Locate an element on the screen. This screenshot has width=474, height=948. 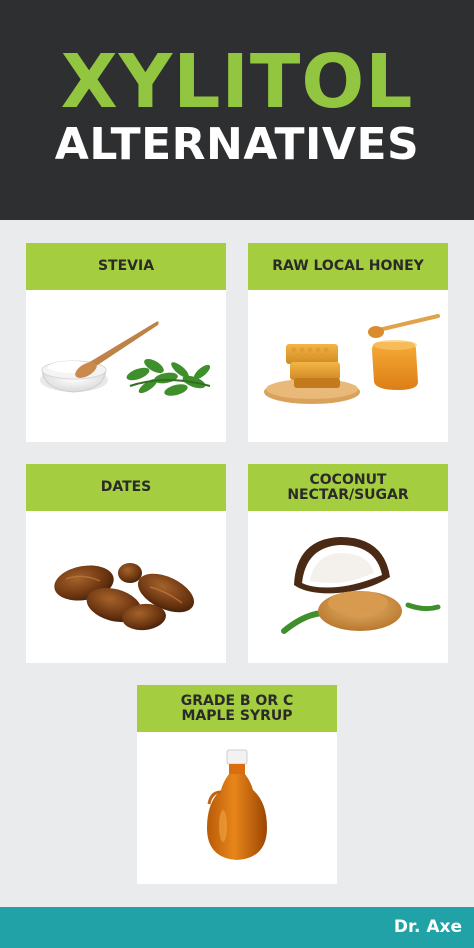
honey-image is located at coordinates (348, 366).